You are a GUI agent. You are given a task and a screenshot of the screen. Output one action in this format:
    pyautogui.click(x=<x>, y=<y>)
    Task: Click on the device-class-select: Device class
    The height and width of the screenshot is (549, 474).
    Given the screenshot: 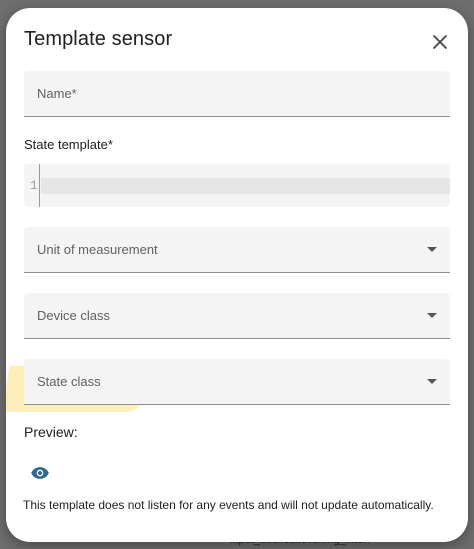 What is the action you would take?
    pyautogui.click(x=237, y=316)
    